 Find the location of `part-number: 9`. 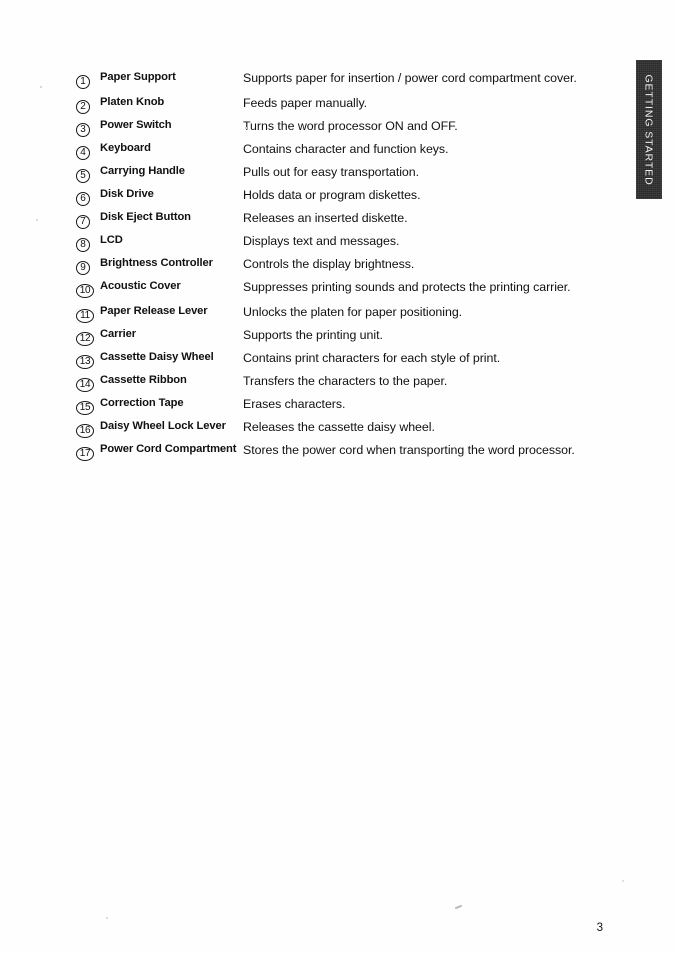

part-number: 9 is located at coordinates (88, 265).